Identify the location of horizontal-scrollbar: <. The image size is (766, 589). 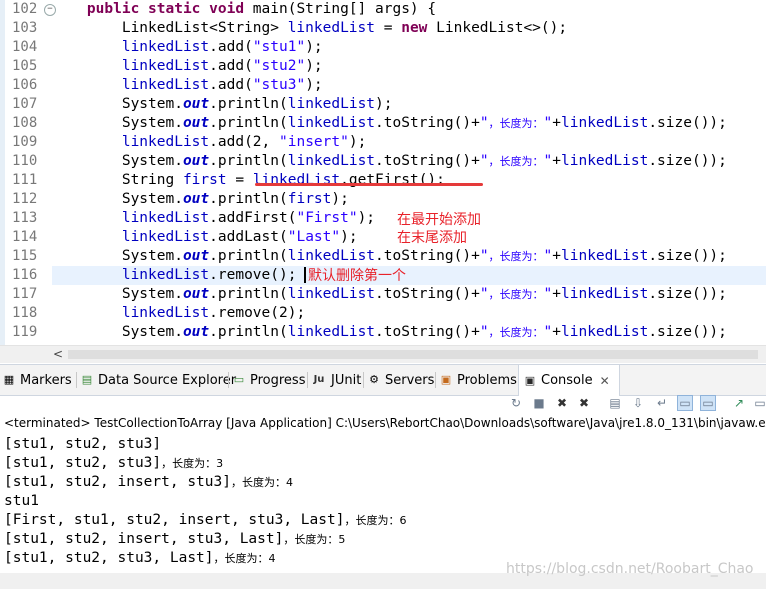
(383, 354).